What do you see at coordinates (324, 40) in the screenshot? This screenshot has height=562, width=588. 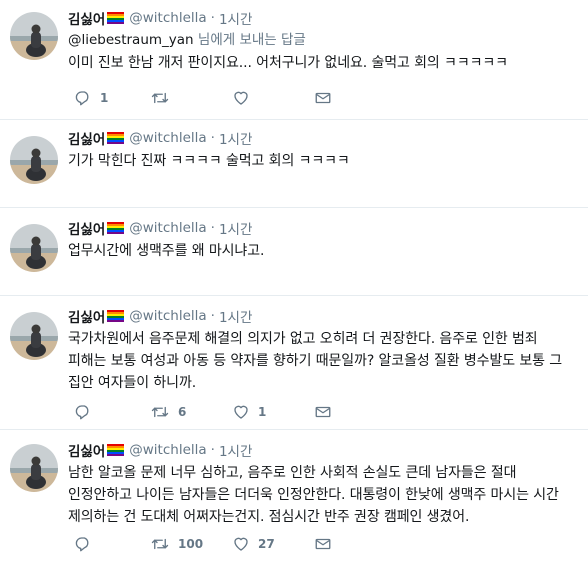 I see `reply-context: @liebestraum_yan 님에게 보내는 답글` at bounding box center [324, 40].